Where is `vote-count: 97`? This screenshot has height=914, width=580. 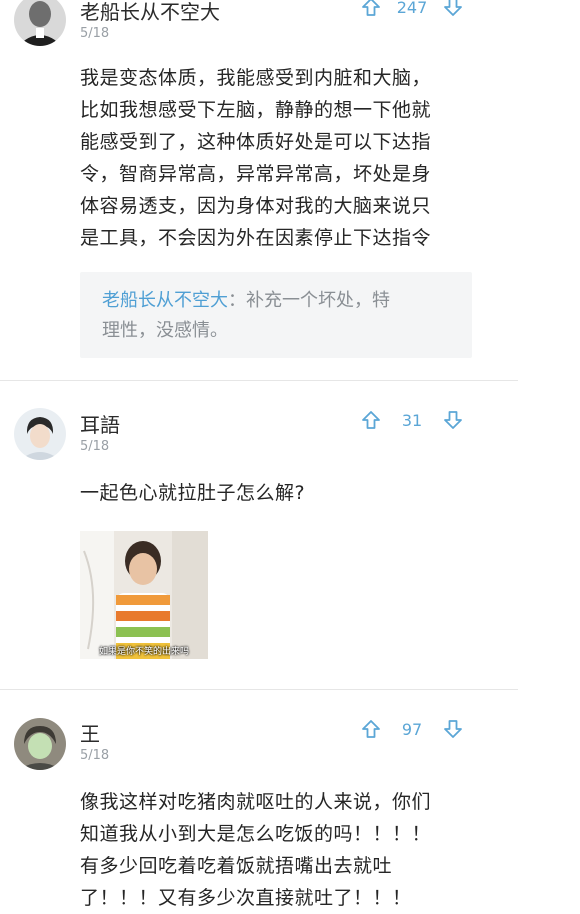 vote-count: 97 is located at coordinates (412, 729).